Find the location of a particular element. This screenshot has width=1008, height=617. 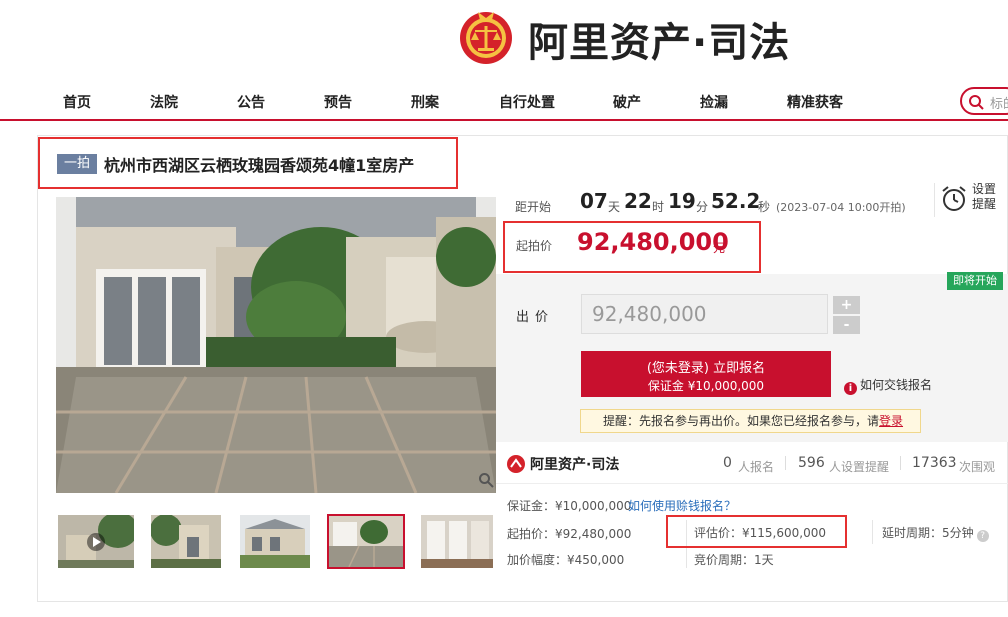

start-price-box: 起拍价 92,480,000 元 is located at coordinates (632, 247).